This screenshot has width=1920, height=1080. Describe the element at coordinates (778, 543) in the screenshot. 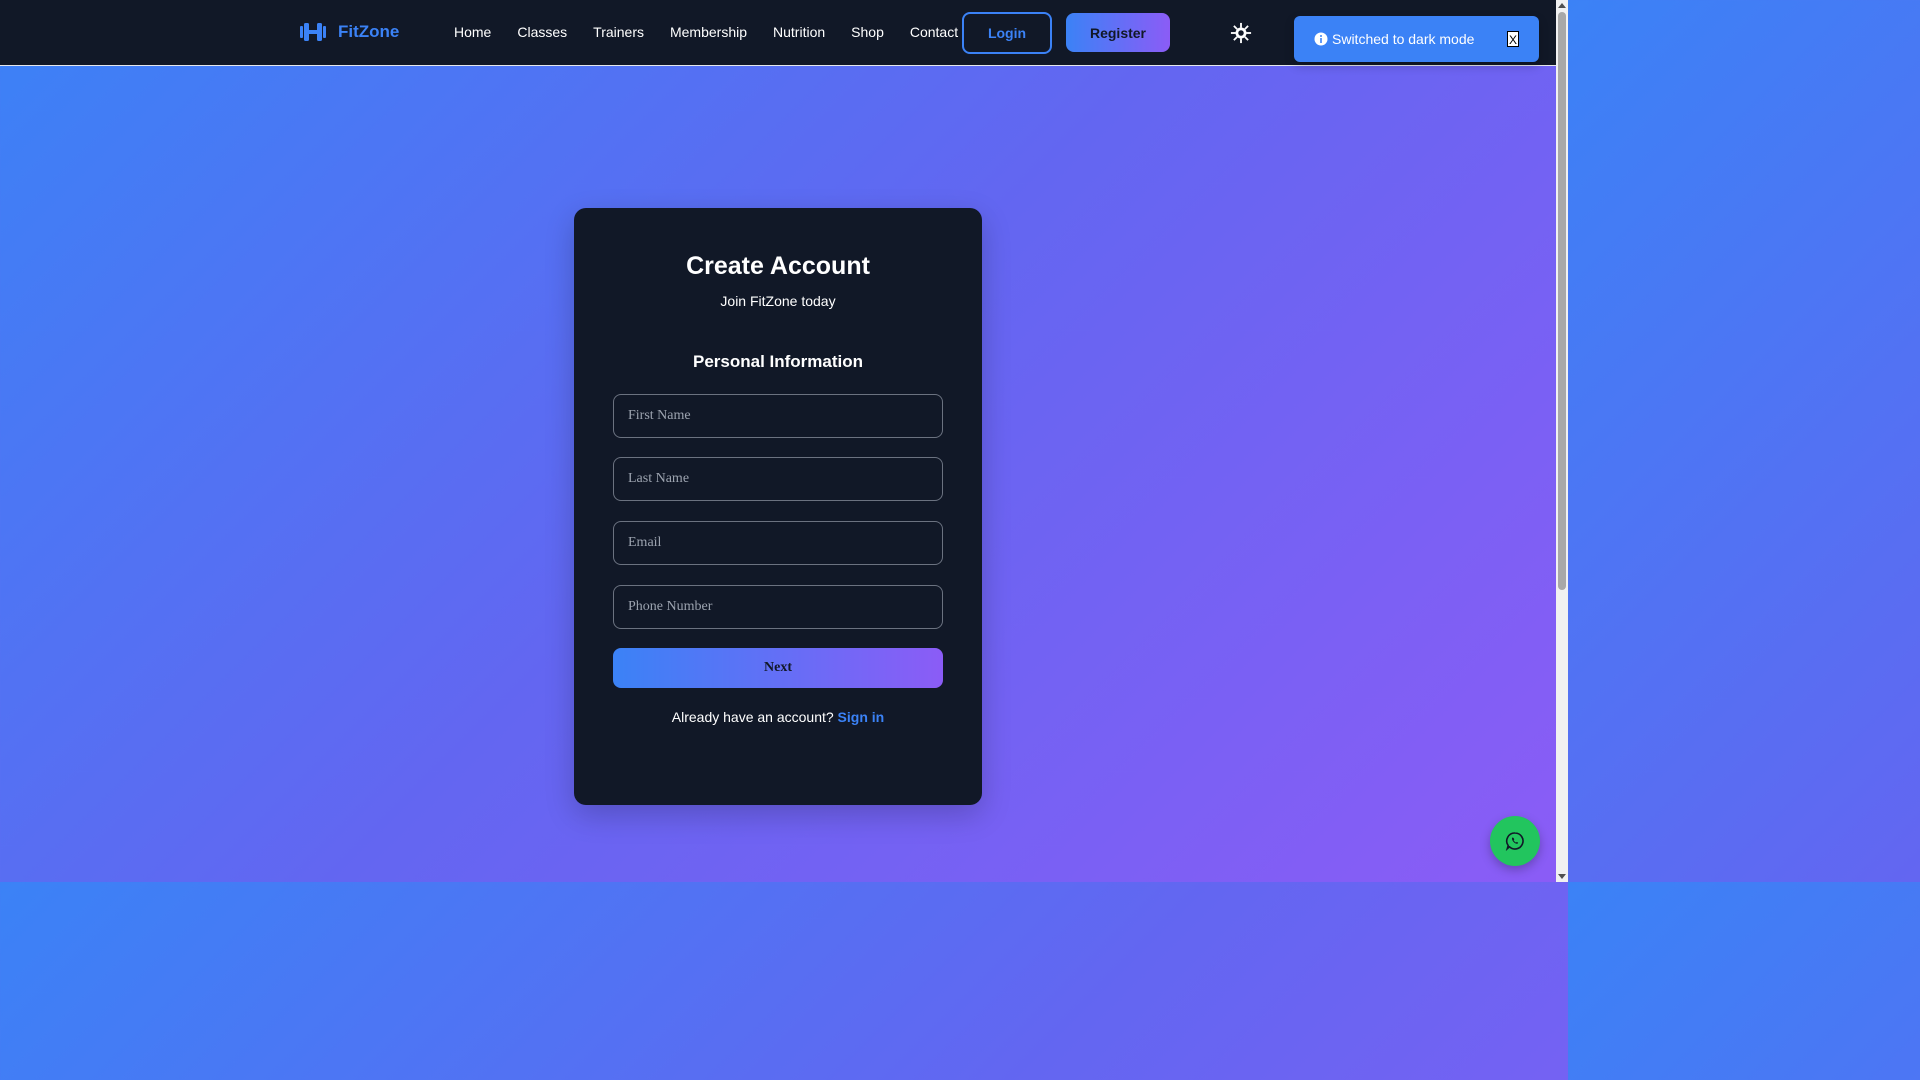

I see `email-input` at that location.